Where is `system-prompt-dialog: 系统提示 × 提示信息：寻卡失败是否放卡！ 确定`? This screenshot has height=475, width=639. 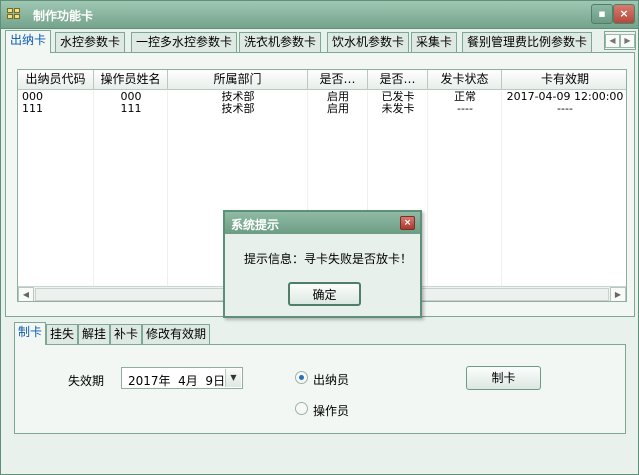
system-prompt-dialog: 系统提示 × 提示信息：寻卡失败是否放卡！ 确定 is located at coordinates (322, 264).